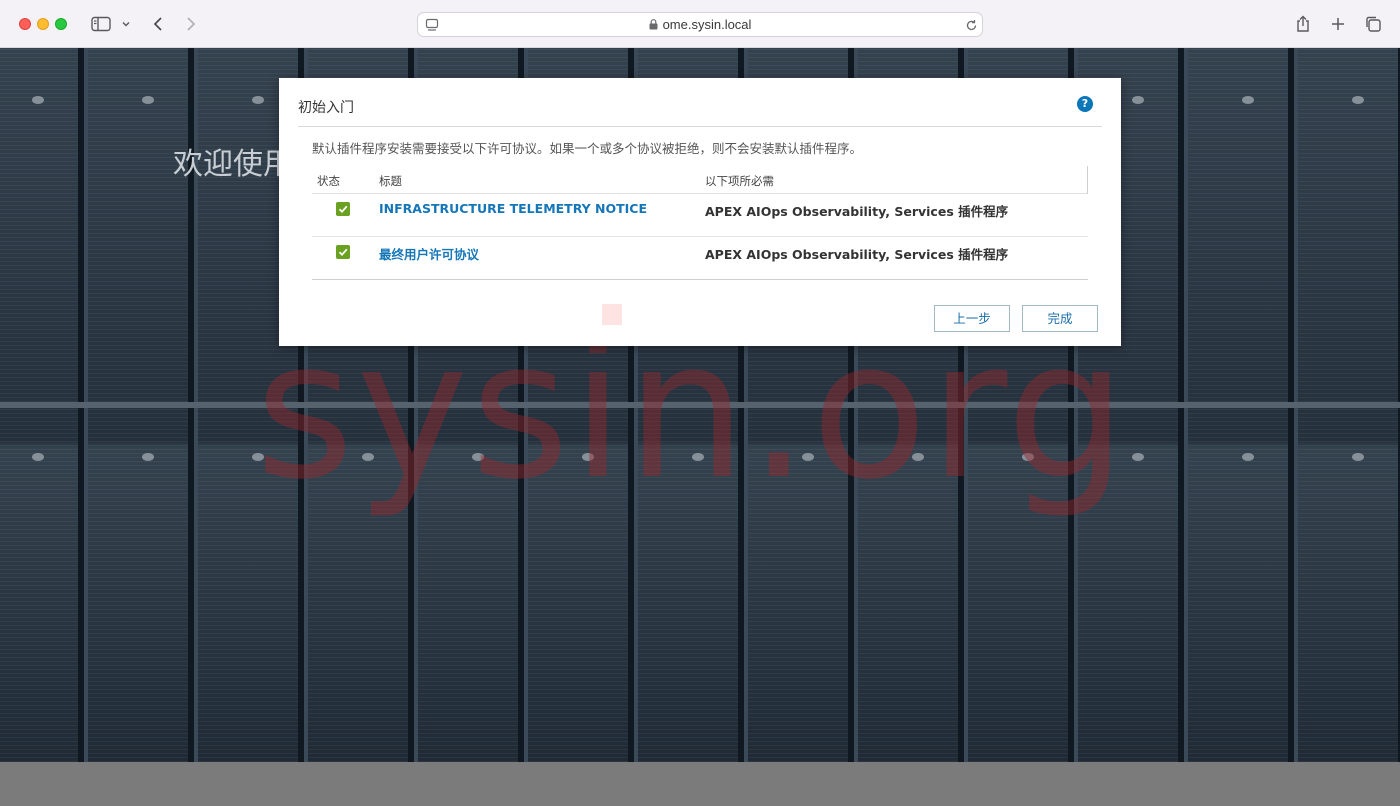 The image size is (1400, 806). I want to click on lock-icon, so click(653, 26).